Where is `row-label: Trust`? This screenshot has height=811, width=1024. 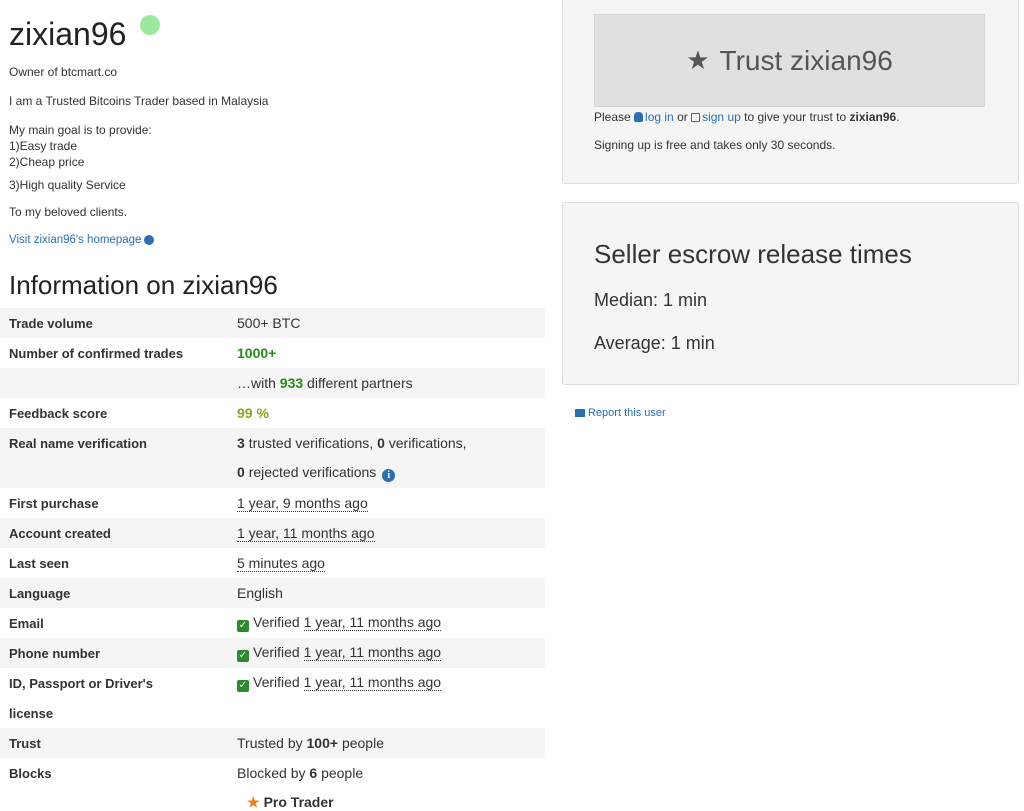 row-label: Trust is located at coordinates (114, 743).